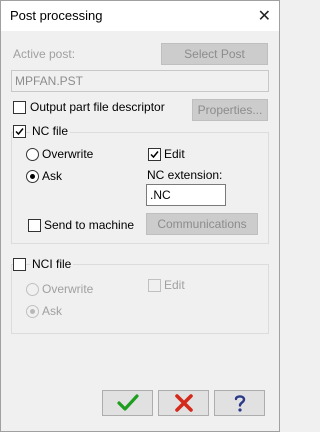 This screenshot has height=432, width=320. I want to click on nc-ask-label: Ask, so click(52, 176).